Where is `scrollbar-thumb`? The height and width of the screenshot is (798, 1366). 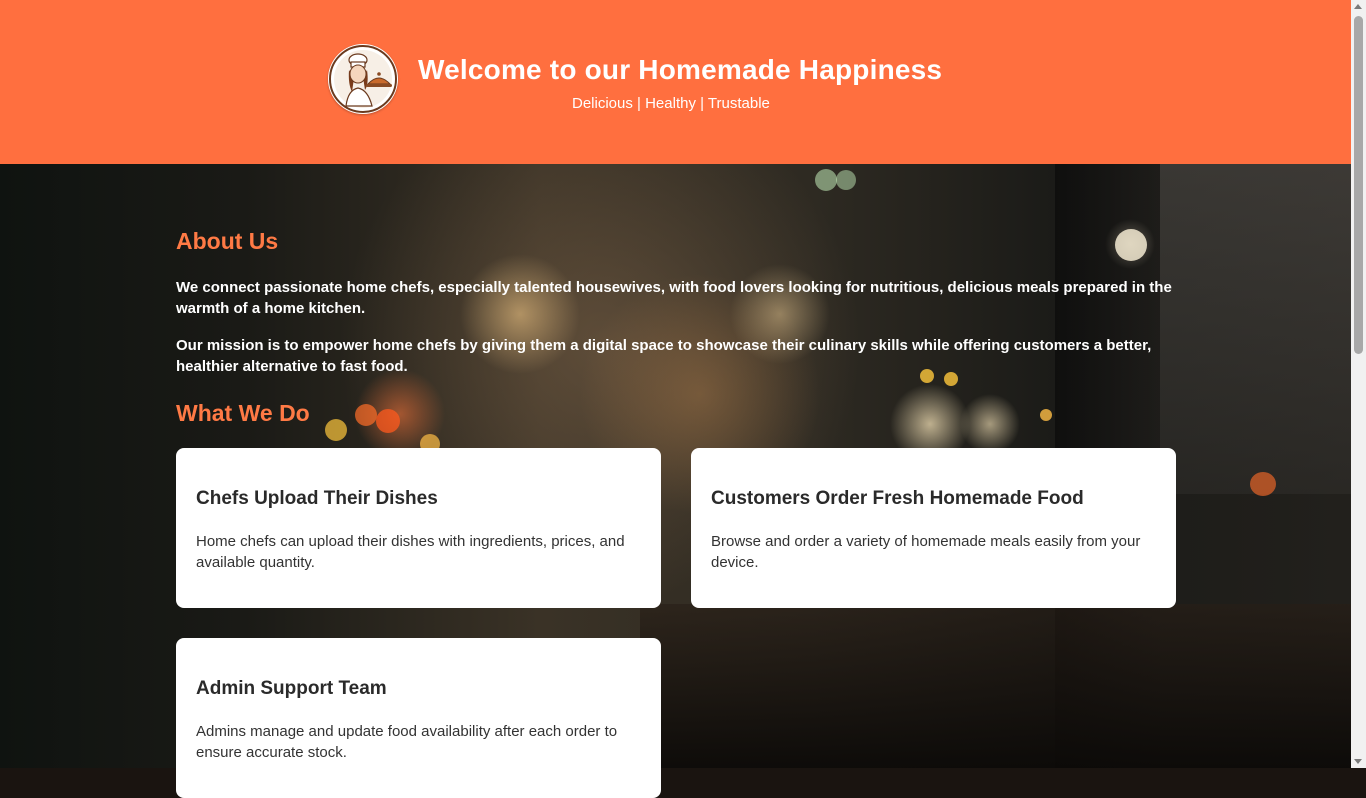 scrollbar-thumb is located at coordinates (1358, 185).